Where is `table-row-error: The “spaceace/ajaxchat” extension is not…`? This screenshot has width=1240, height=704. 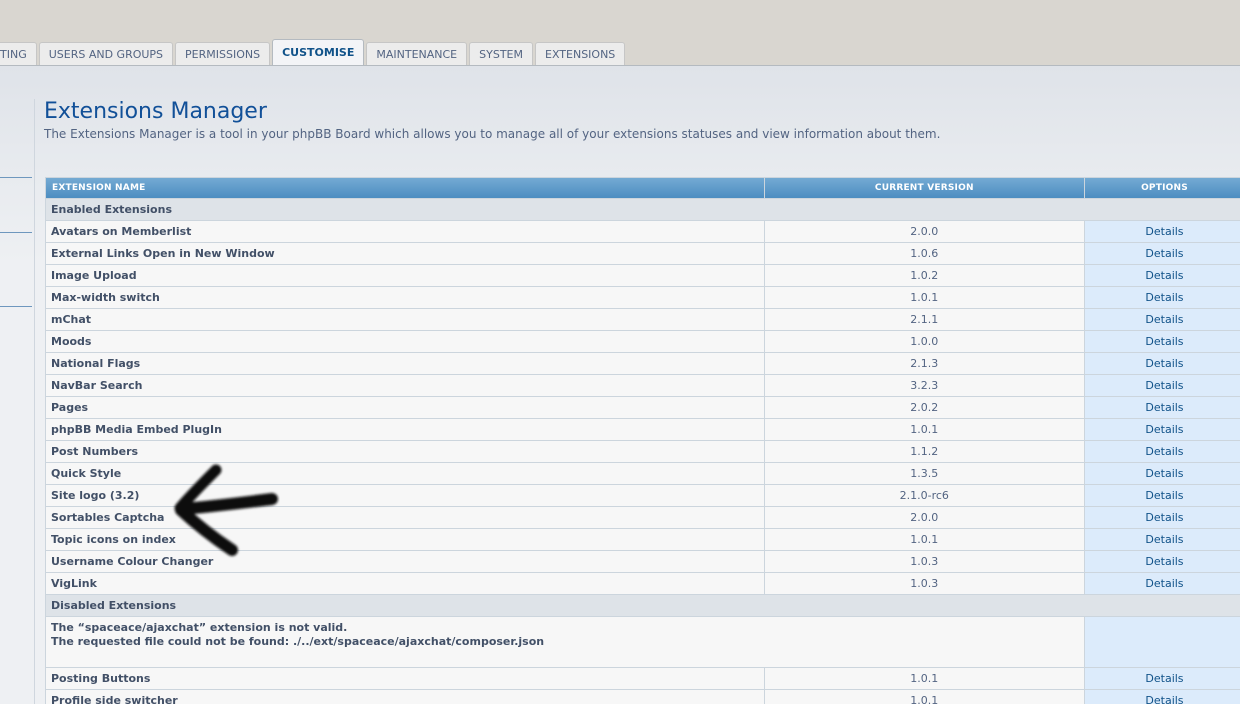 table-row-error: The “spaceace/ajaxchat” extension is not… is located at coordinates (643, 642).